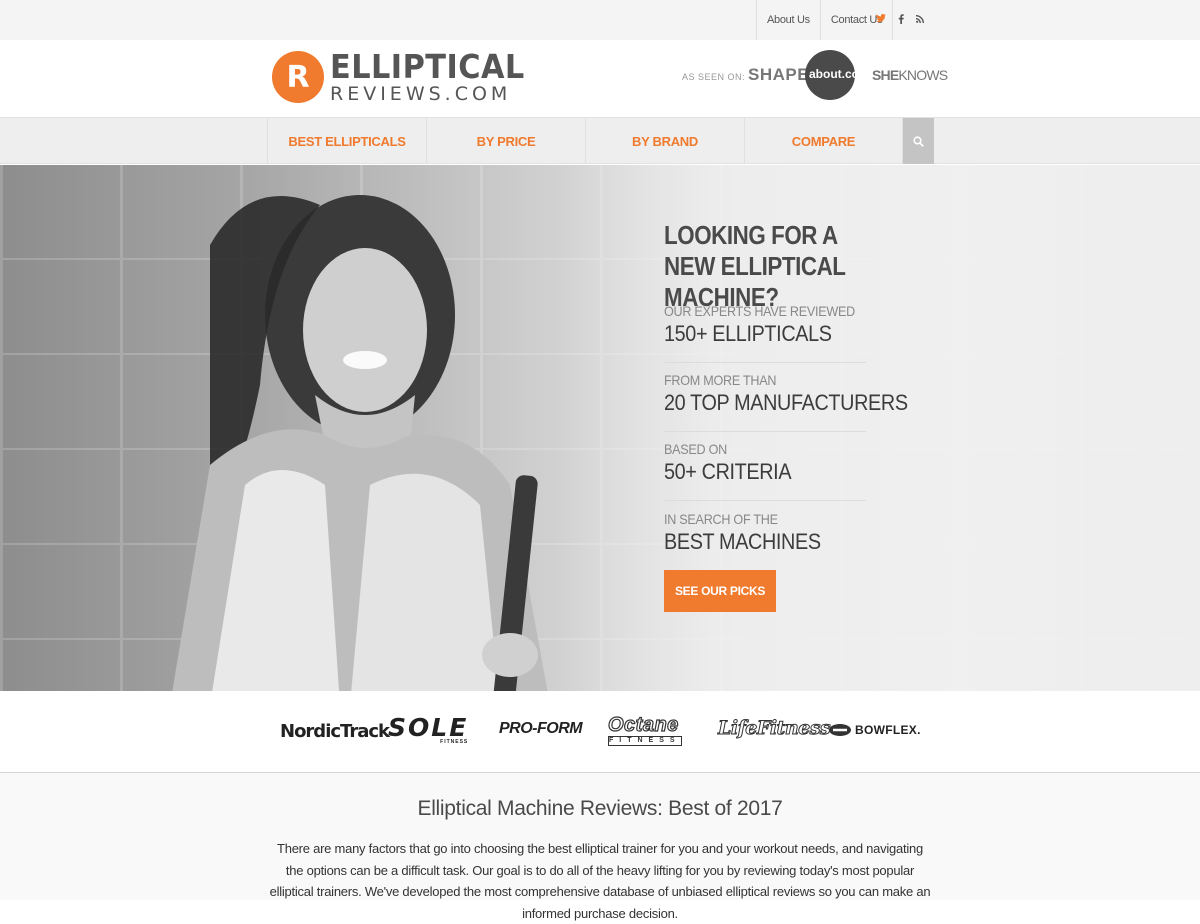 This screenshot has width=1200, height=924. Describe the element at coordinates (346, 141) in the screenshot. I see `nav-best-ellipticals: BEST ELLIPTICALS` at that location.